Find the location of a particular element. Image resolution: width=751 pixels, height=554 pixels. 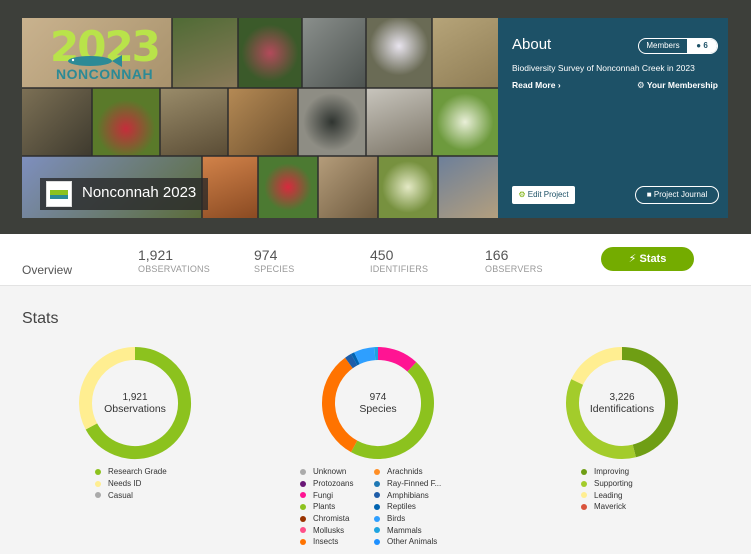

legend-item-amphibians: Amphibians is located at coordinates (411, 495).